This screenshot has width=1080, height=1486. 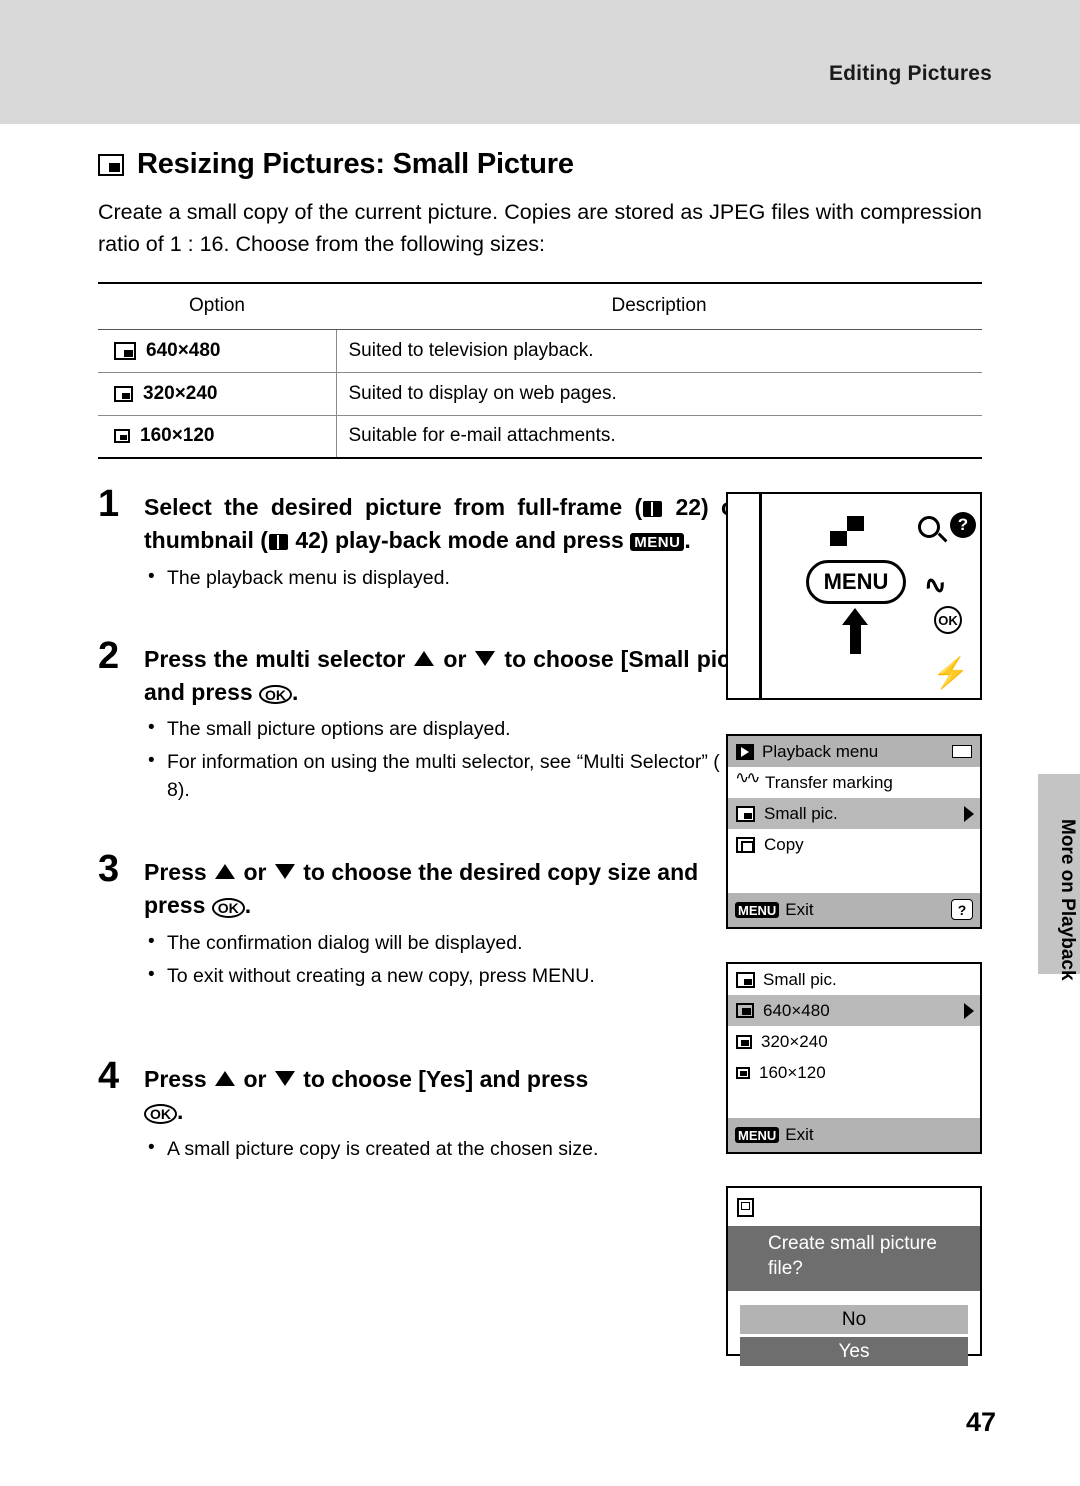 I want to click on lcd-title-bar: Playback menu, so click(x=854, y=751).